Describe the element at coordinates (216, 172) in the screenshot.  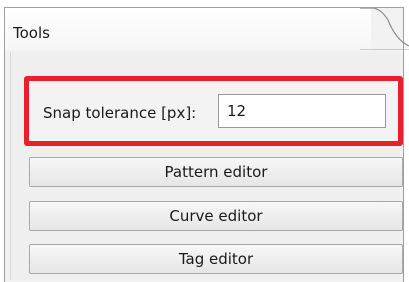
I see `pattern-editor-button: Pattern editor` at that location.